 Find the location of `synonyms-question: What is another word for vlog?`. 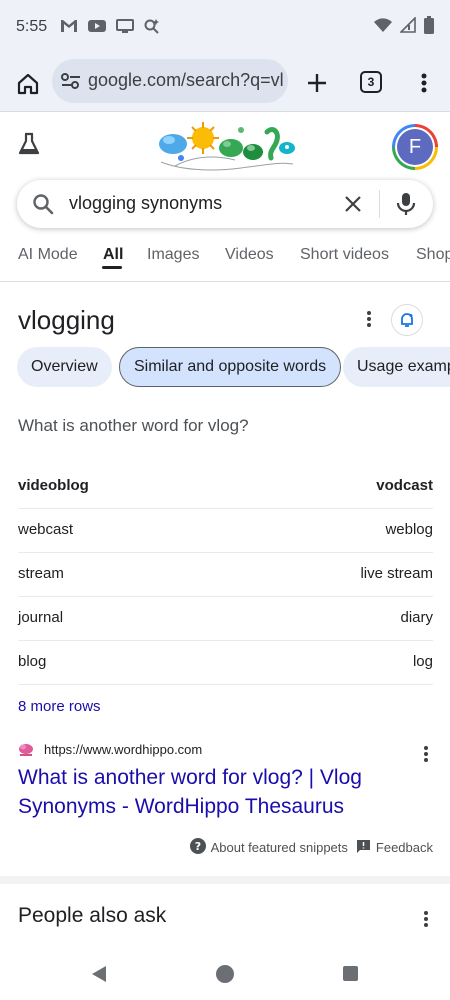

synonyms-question: What is another word for vlog? is located at coordinates (133, 425).